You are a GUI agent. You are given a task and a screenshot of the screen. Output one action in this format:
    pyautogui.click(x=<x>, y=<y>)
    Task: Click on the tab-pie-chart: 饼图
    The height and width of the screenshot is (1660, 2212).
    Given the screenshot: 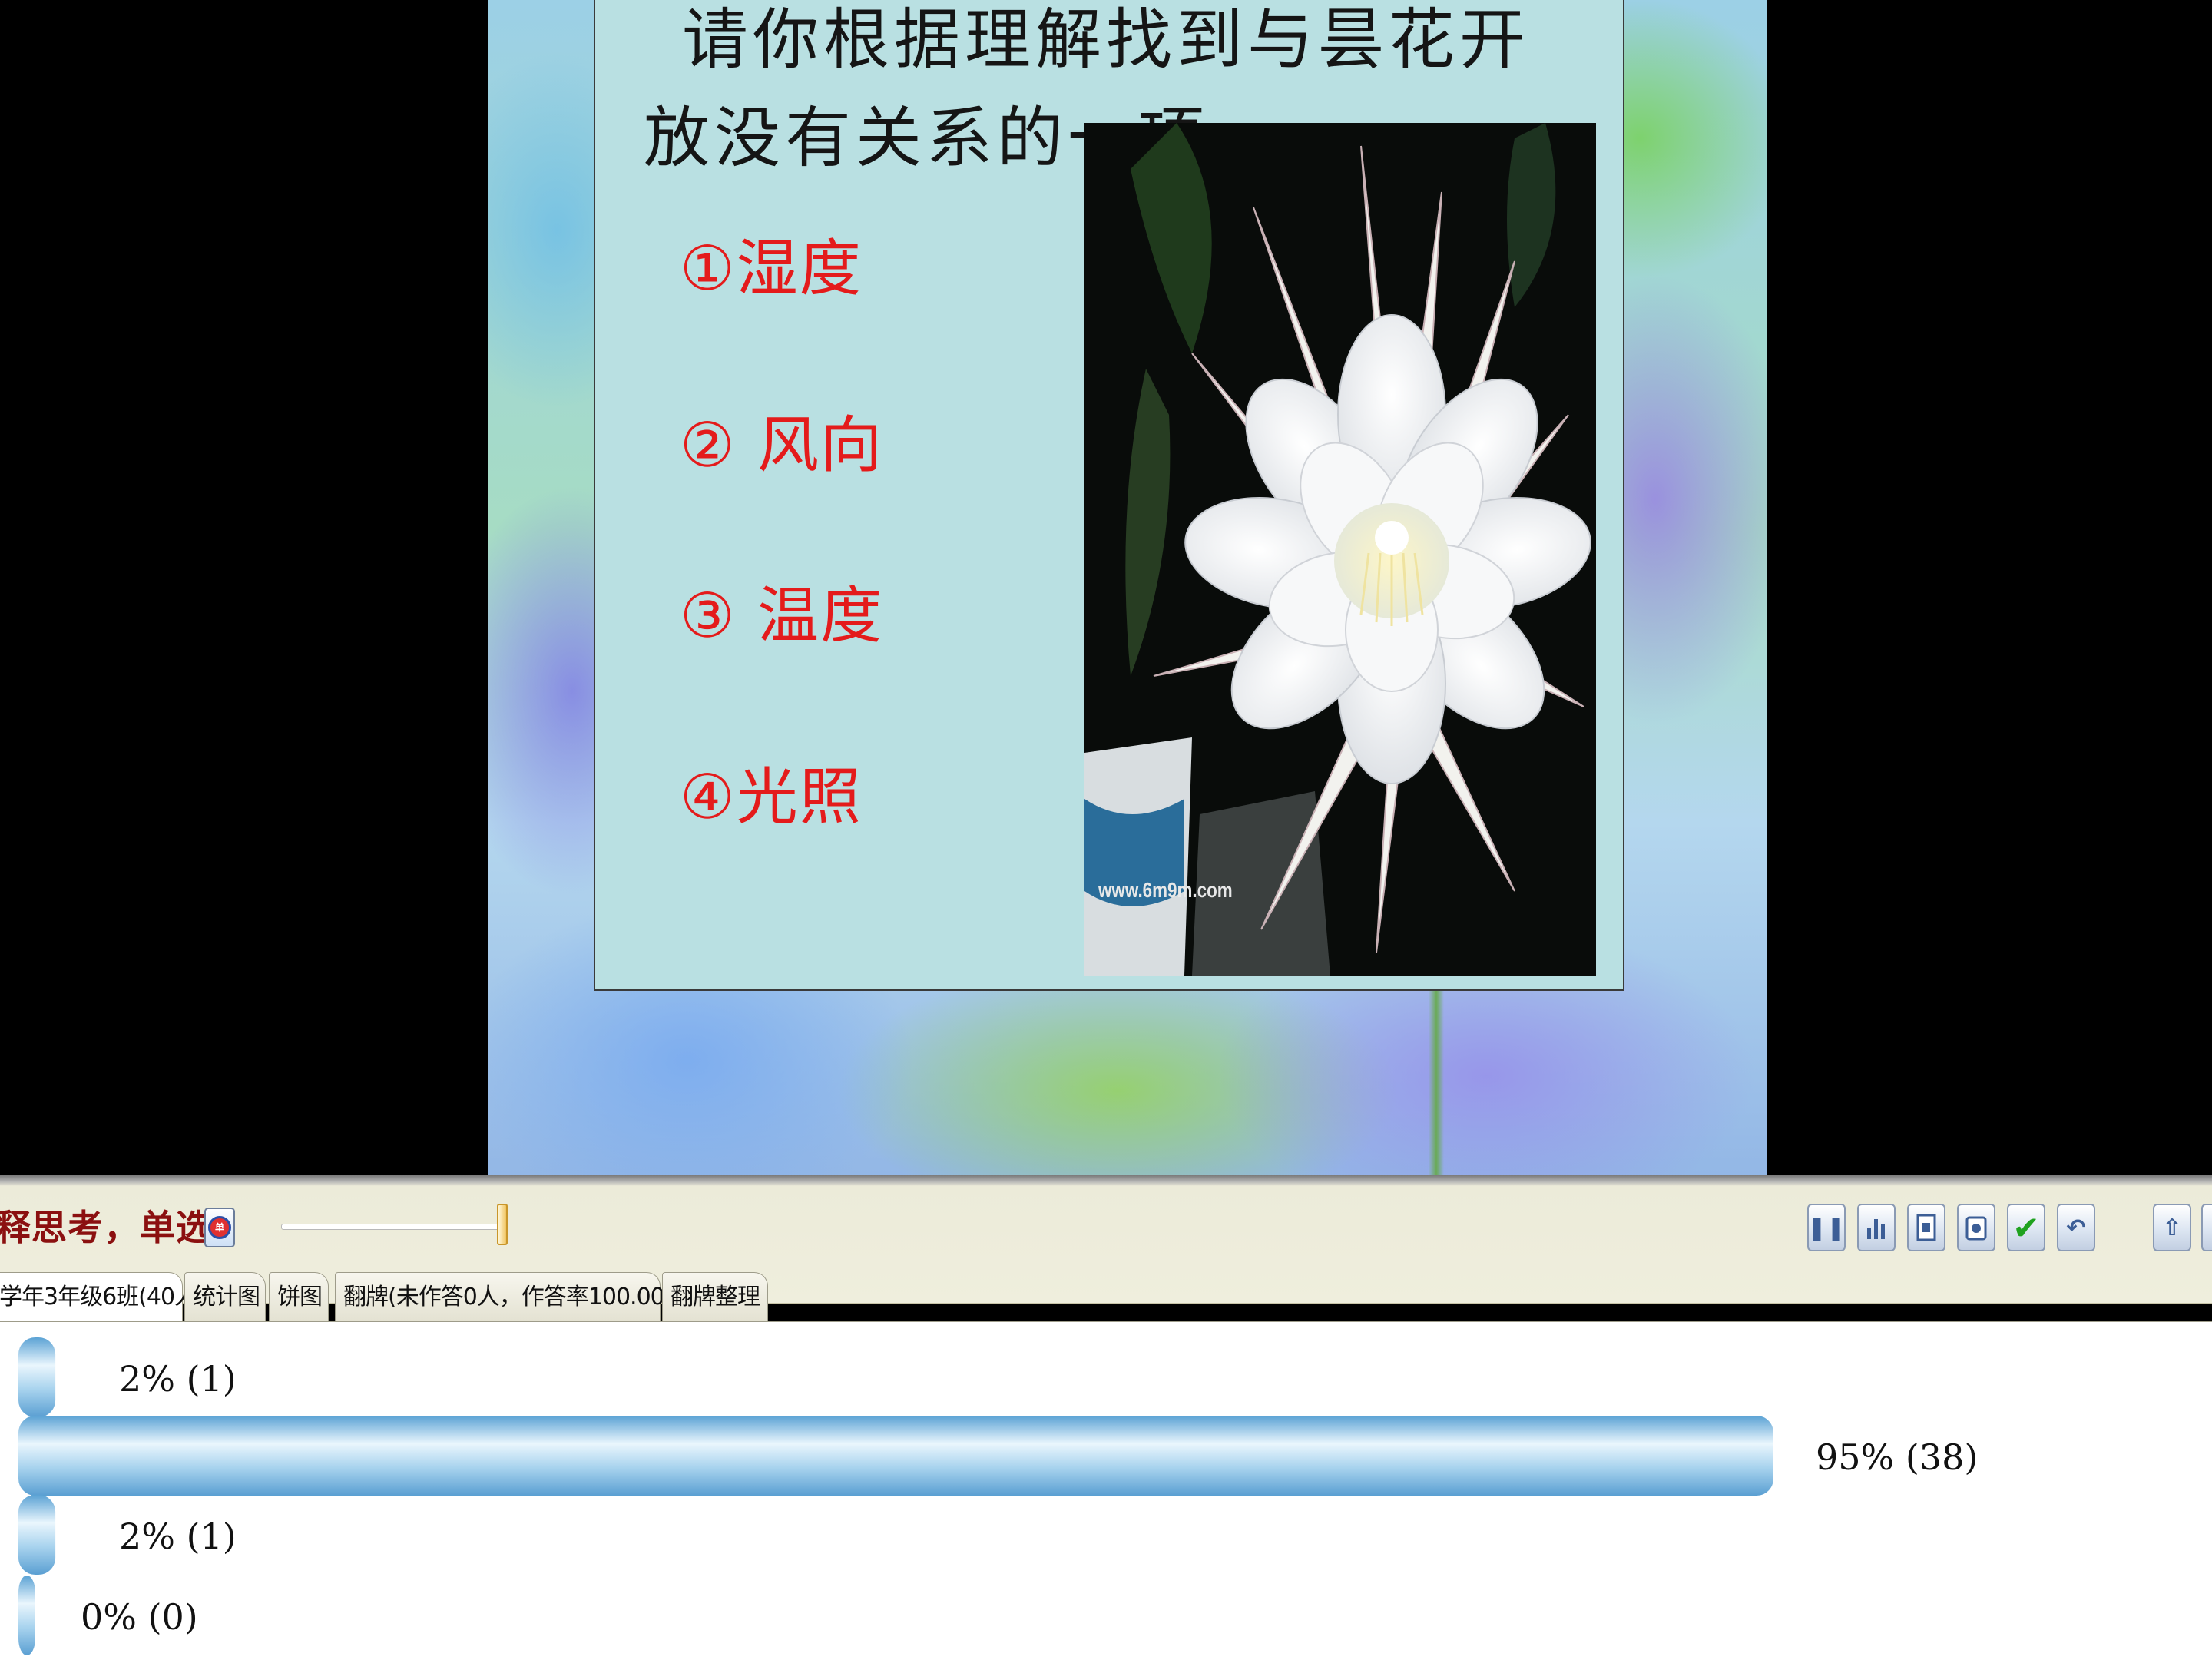 What is the action you would take?
    pyautogui.click(x=299, y=1296)
    